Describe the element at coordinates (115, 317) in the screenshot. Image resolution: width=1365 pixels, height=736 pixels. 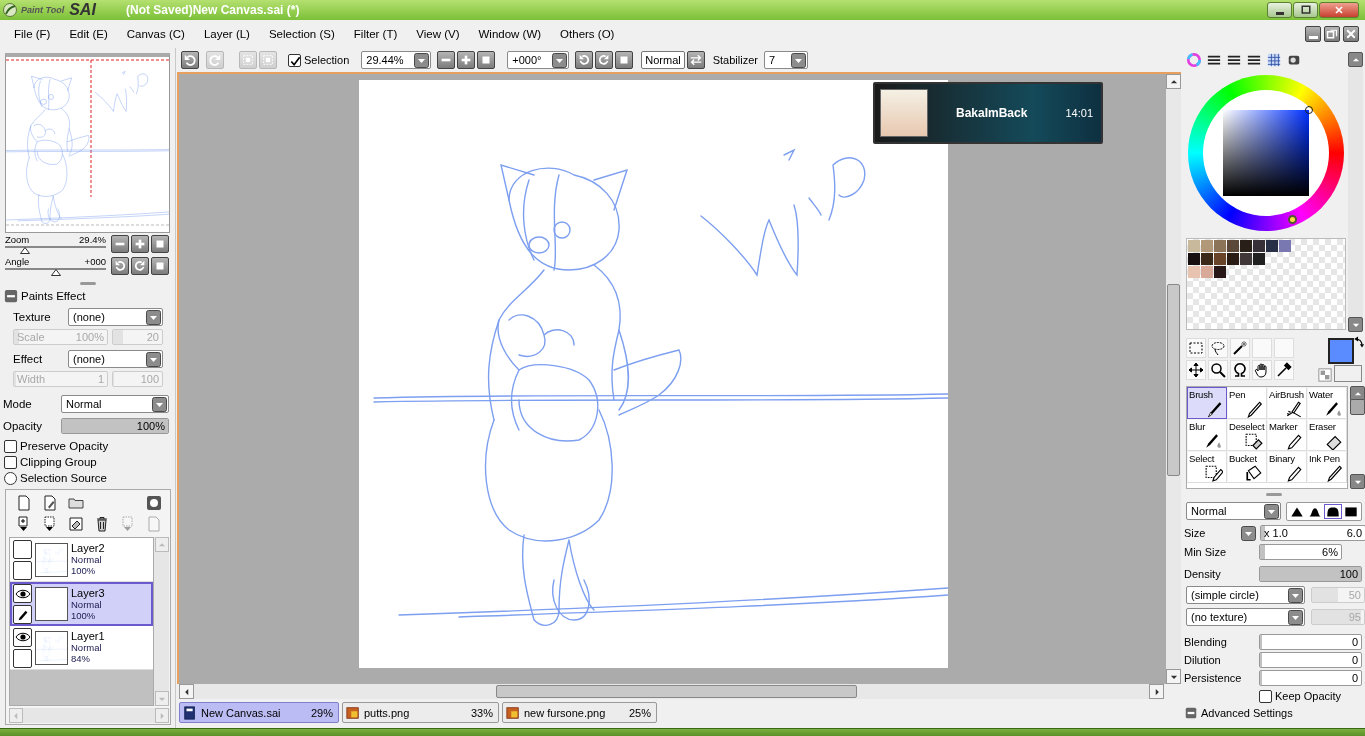
I see `texture-dropdown: (none)` at that location.